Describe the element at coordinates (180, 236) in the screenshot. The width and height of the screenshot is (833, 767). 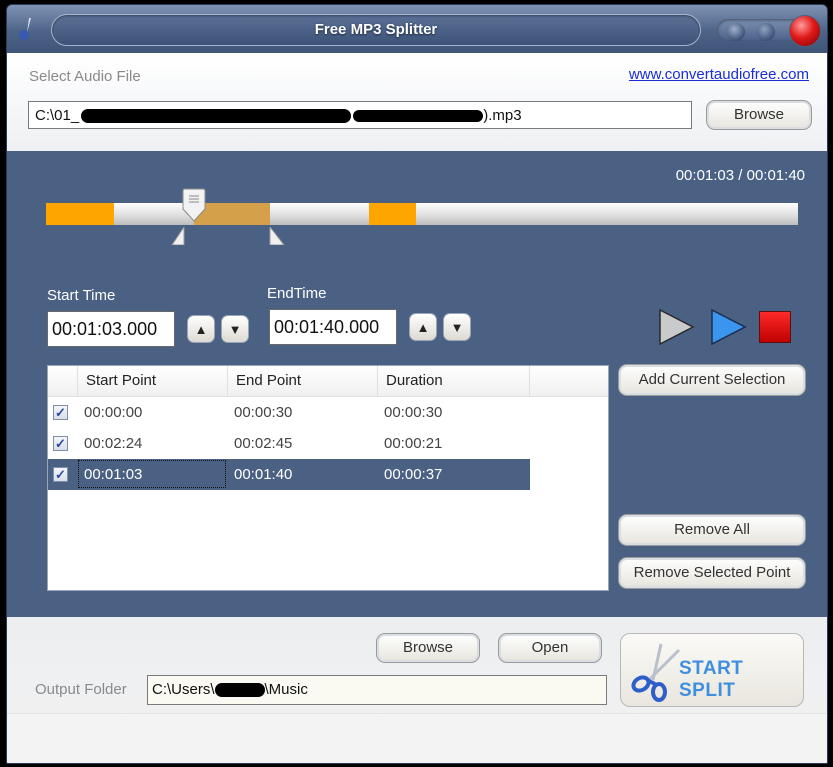
I see `start-marker-handle` at that location.